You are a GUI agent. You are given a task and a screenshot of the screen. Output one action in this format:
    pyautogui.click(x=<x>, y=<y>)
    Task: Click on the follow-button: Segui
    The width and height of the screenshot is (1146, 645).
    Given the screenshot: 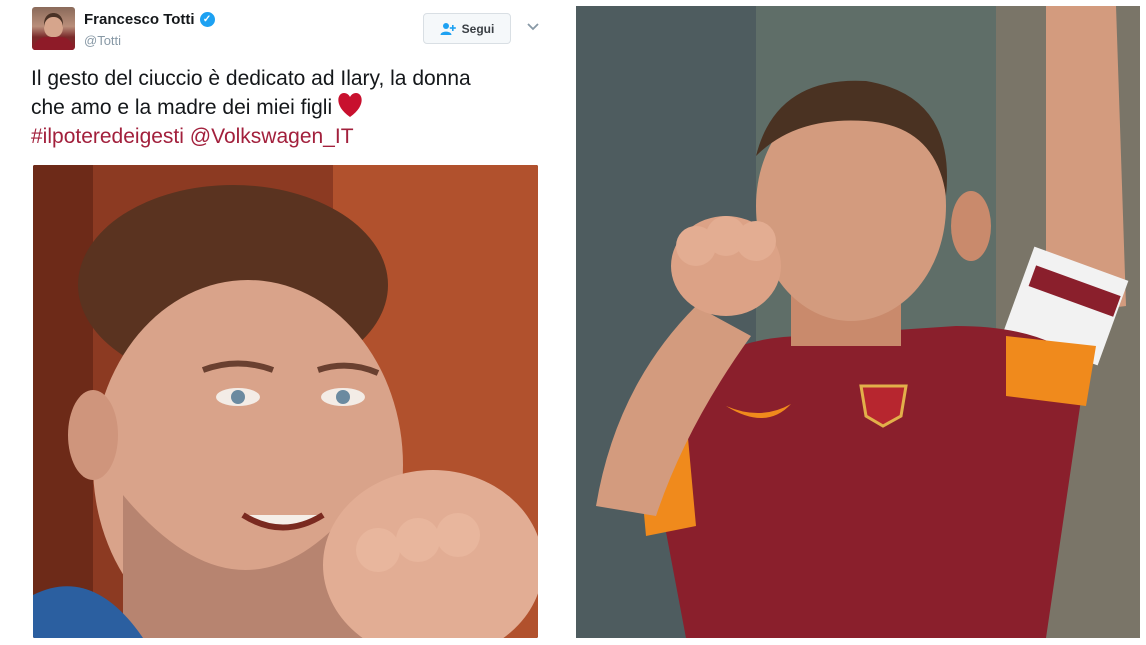 What is the action you would take?
    pyautogui.click(x=467, y=28)
    